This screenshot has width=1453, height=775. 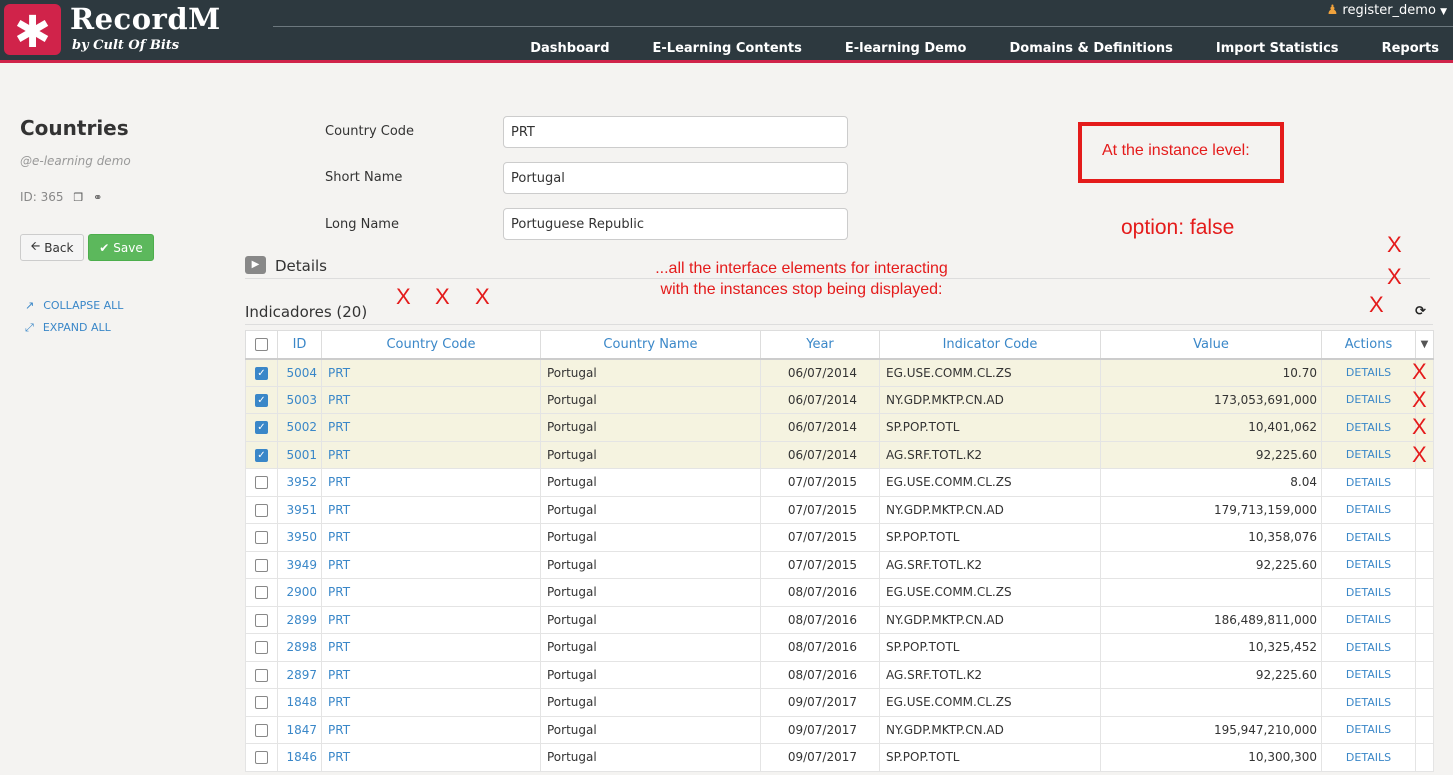 I want to click on nav-elearning-contents: E-Learning Contents, so click(x=720, y=48).